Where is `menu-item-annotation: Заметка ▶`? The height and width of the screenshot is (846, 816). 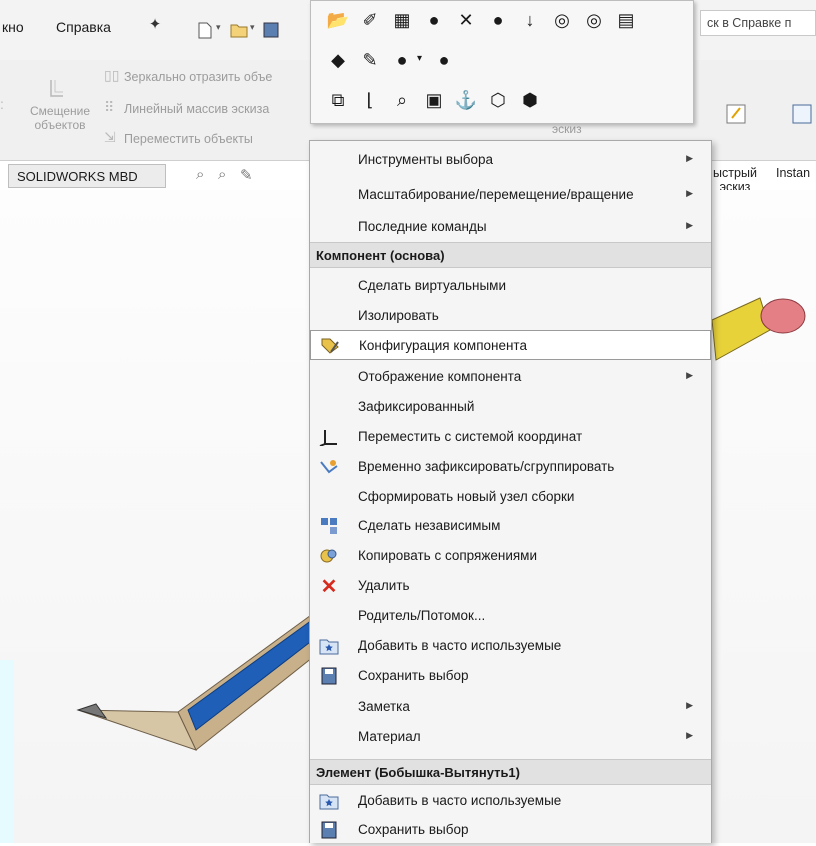 menu-item-annotation: Заметка ▶ is located at coordinates (510, 707).